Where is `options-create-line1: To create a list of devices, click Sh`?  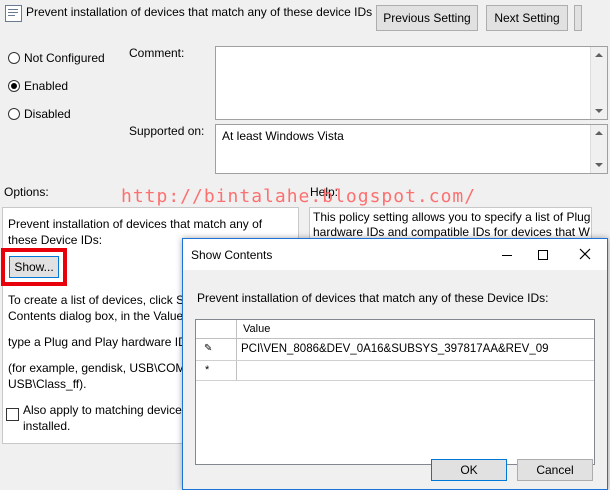 options-create-line1: To create a list of devices, click Sh is located at coordinates (99, 300).